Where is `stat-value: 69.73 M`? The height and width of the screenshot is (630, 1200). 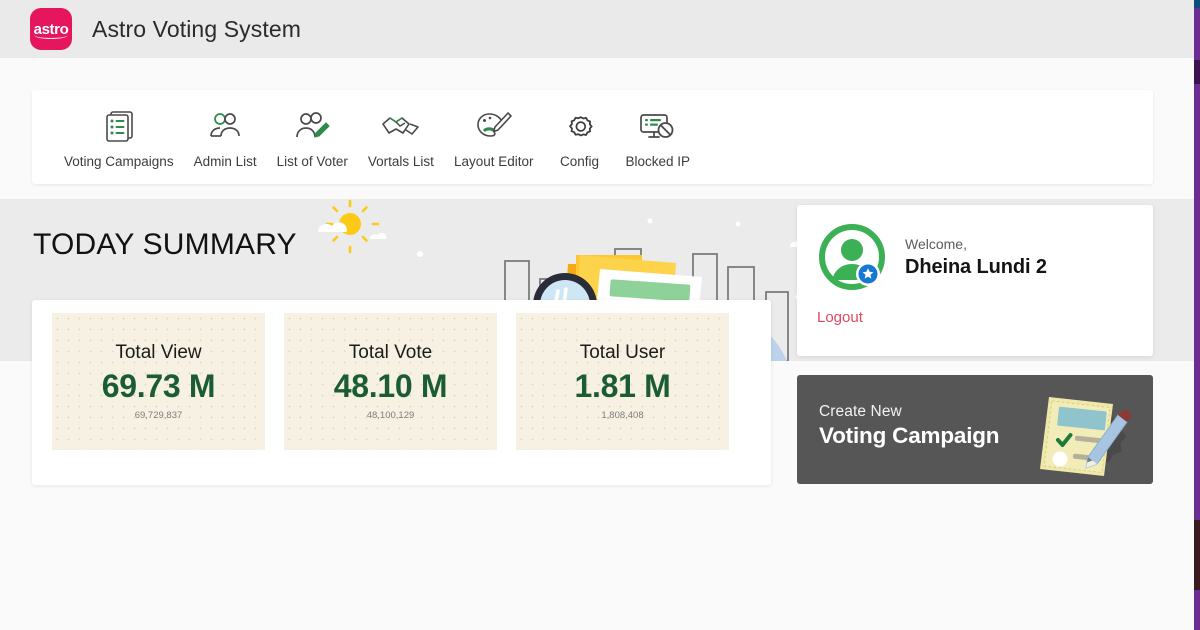
stat-value: 69.73 M is located at coordinates (158, 386).